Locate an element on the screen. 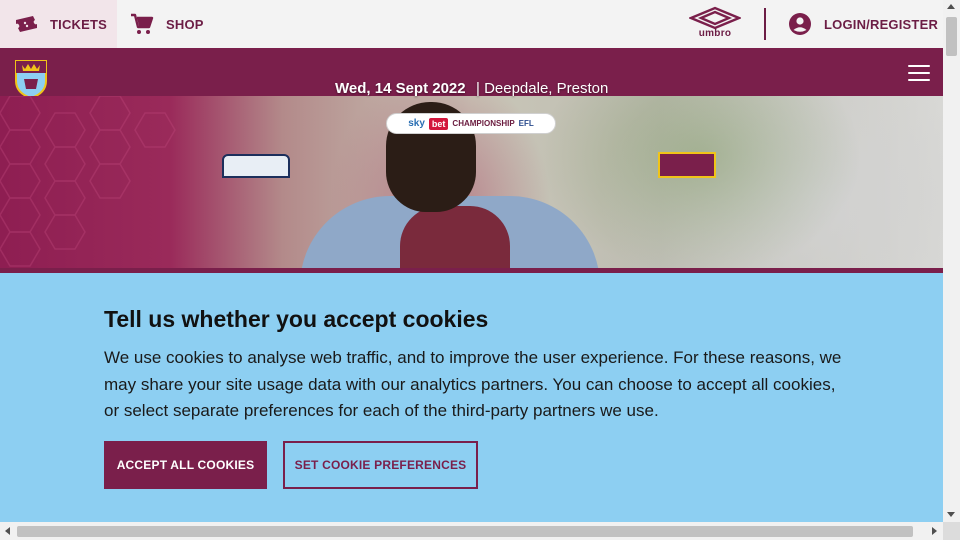 This screenshot has height=540, width=960. hexagon-pattern is located at coordinates (88, 181).